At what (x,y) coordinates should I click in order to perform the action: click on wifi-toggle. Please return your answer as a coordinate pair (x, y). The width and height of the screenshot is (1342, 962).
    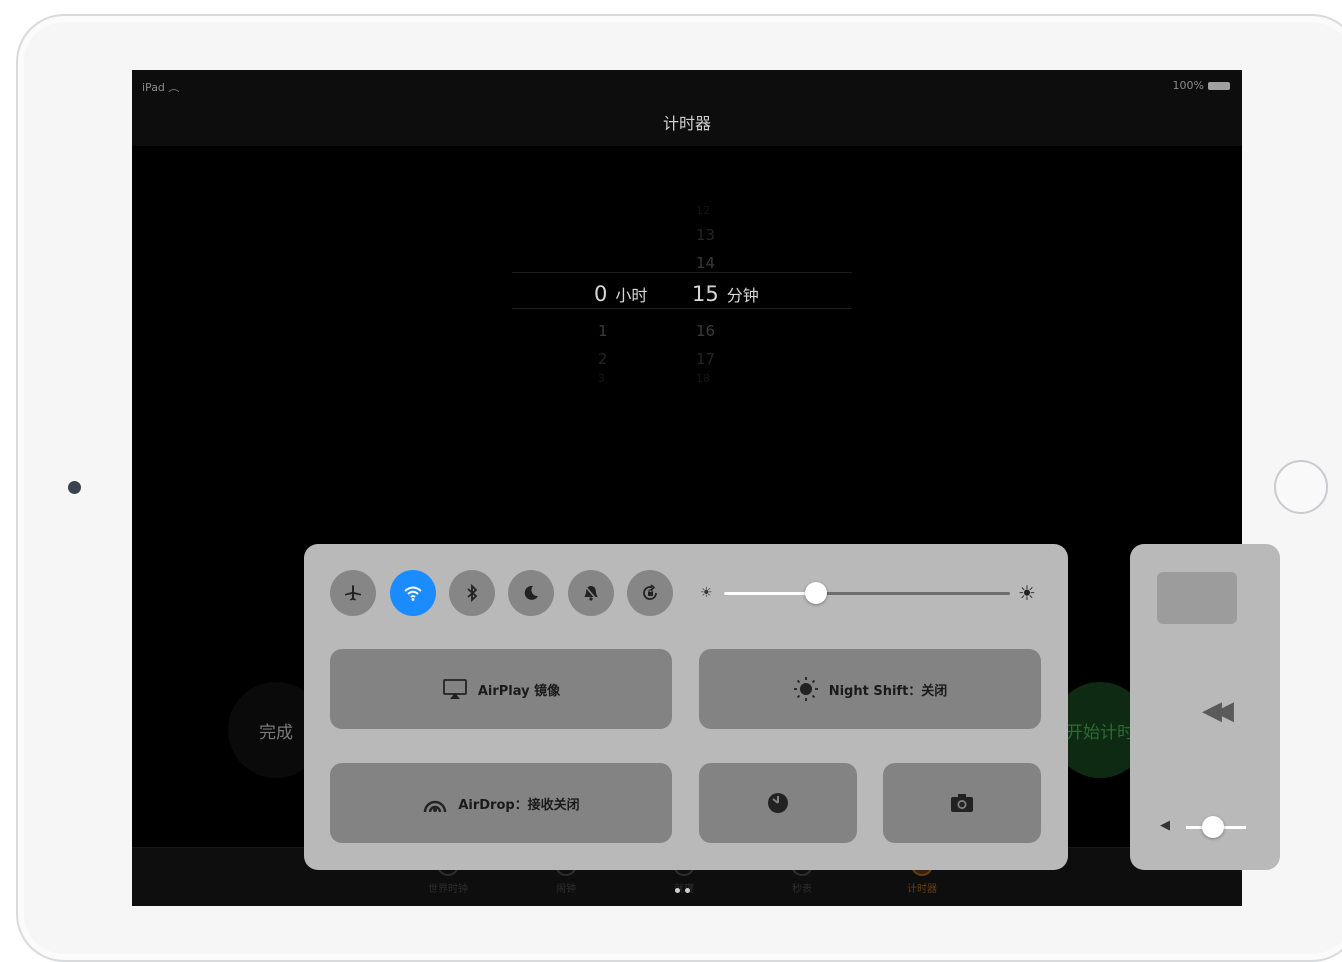
    Looking at the image, I should click on (413, 593).